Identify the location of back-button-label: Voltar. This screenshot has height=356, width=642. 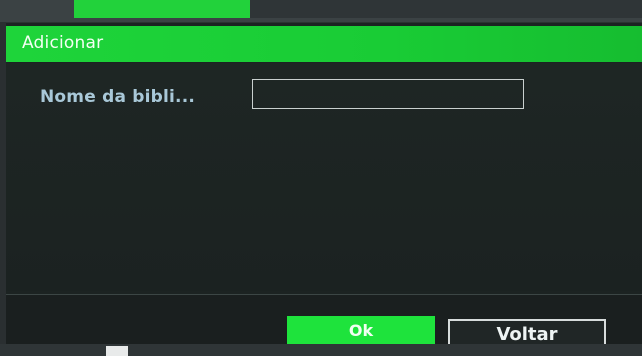
(527, 334).